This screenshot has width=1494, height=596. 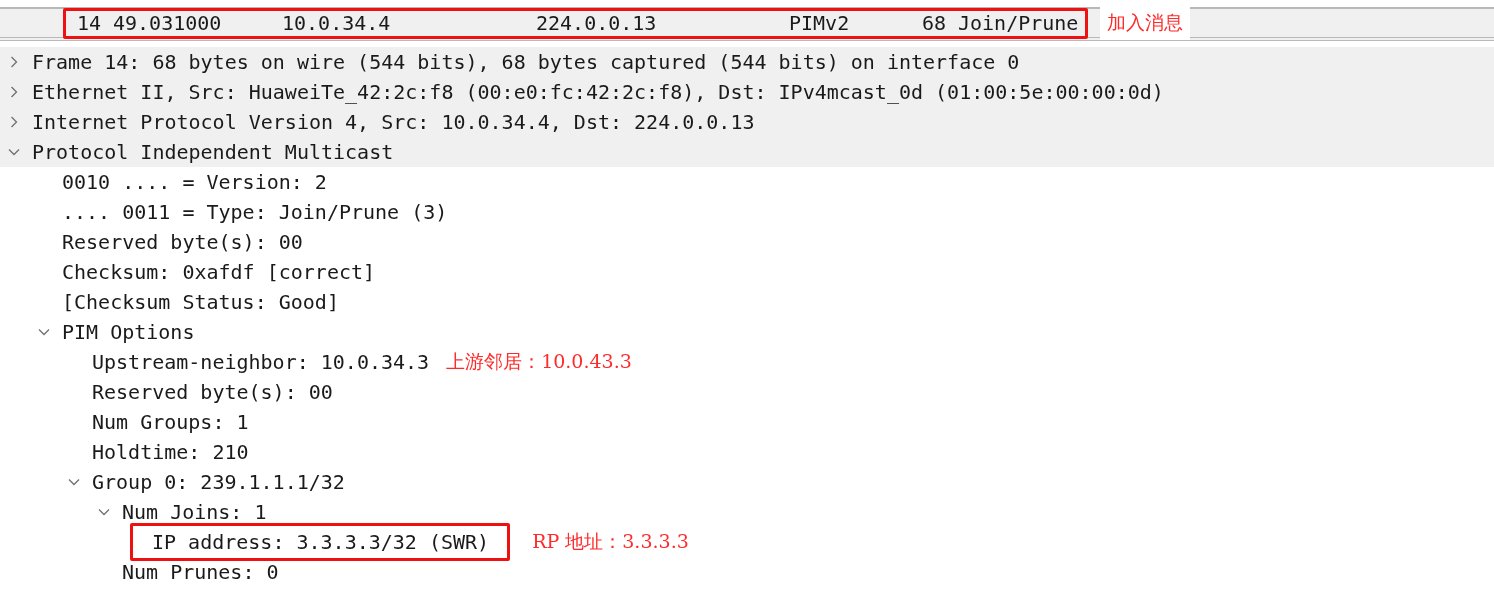 I want to click on packet-protocol: PIMv2, so click(x=820, y=23).